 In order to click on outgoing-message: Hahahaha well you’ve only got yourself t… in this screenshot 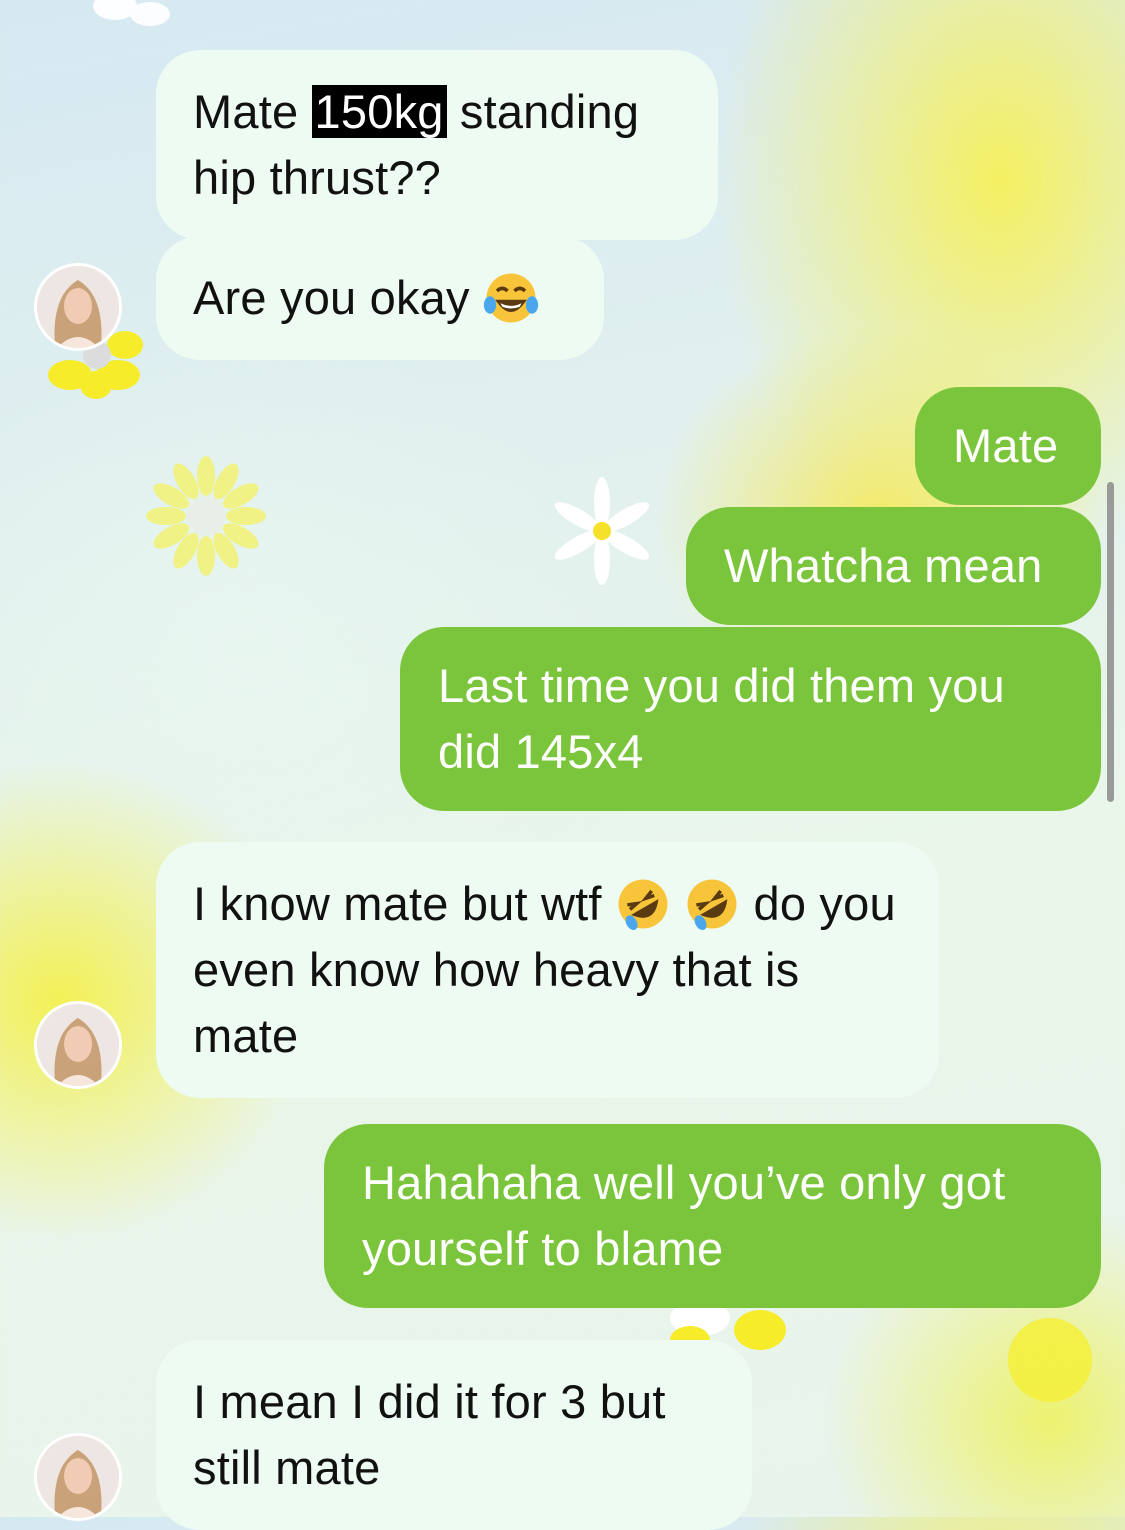, I will do `click(712, 1216)`.